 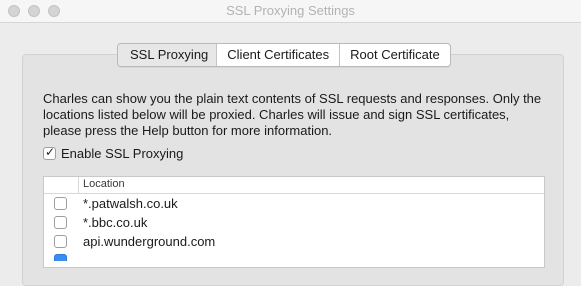 What do you see at coordinates (149, 241) in the screenshot?
I see `row-location: api.wunderground.com` at bounding box center [149, 241].